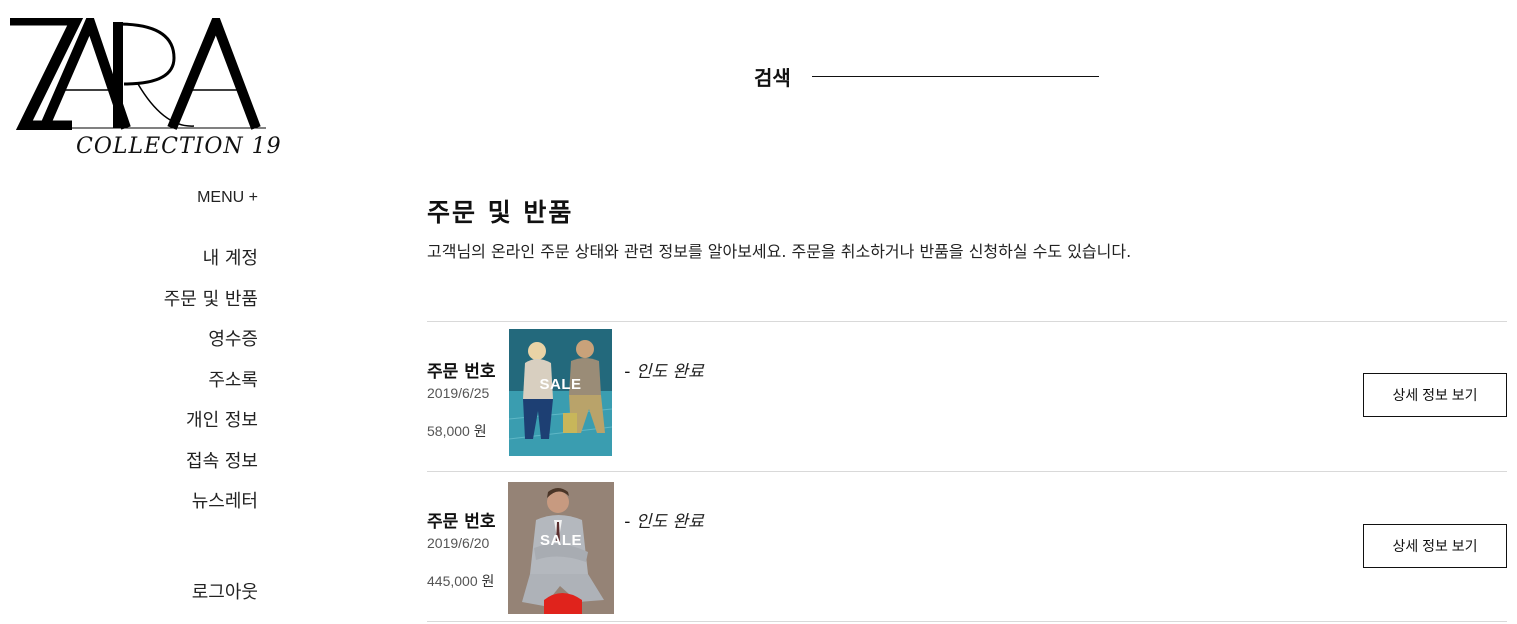 The height and width of the screenshot is (624, 1517). I want to click on logo-tagline: COLLECTION 19, so click(179, 146).